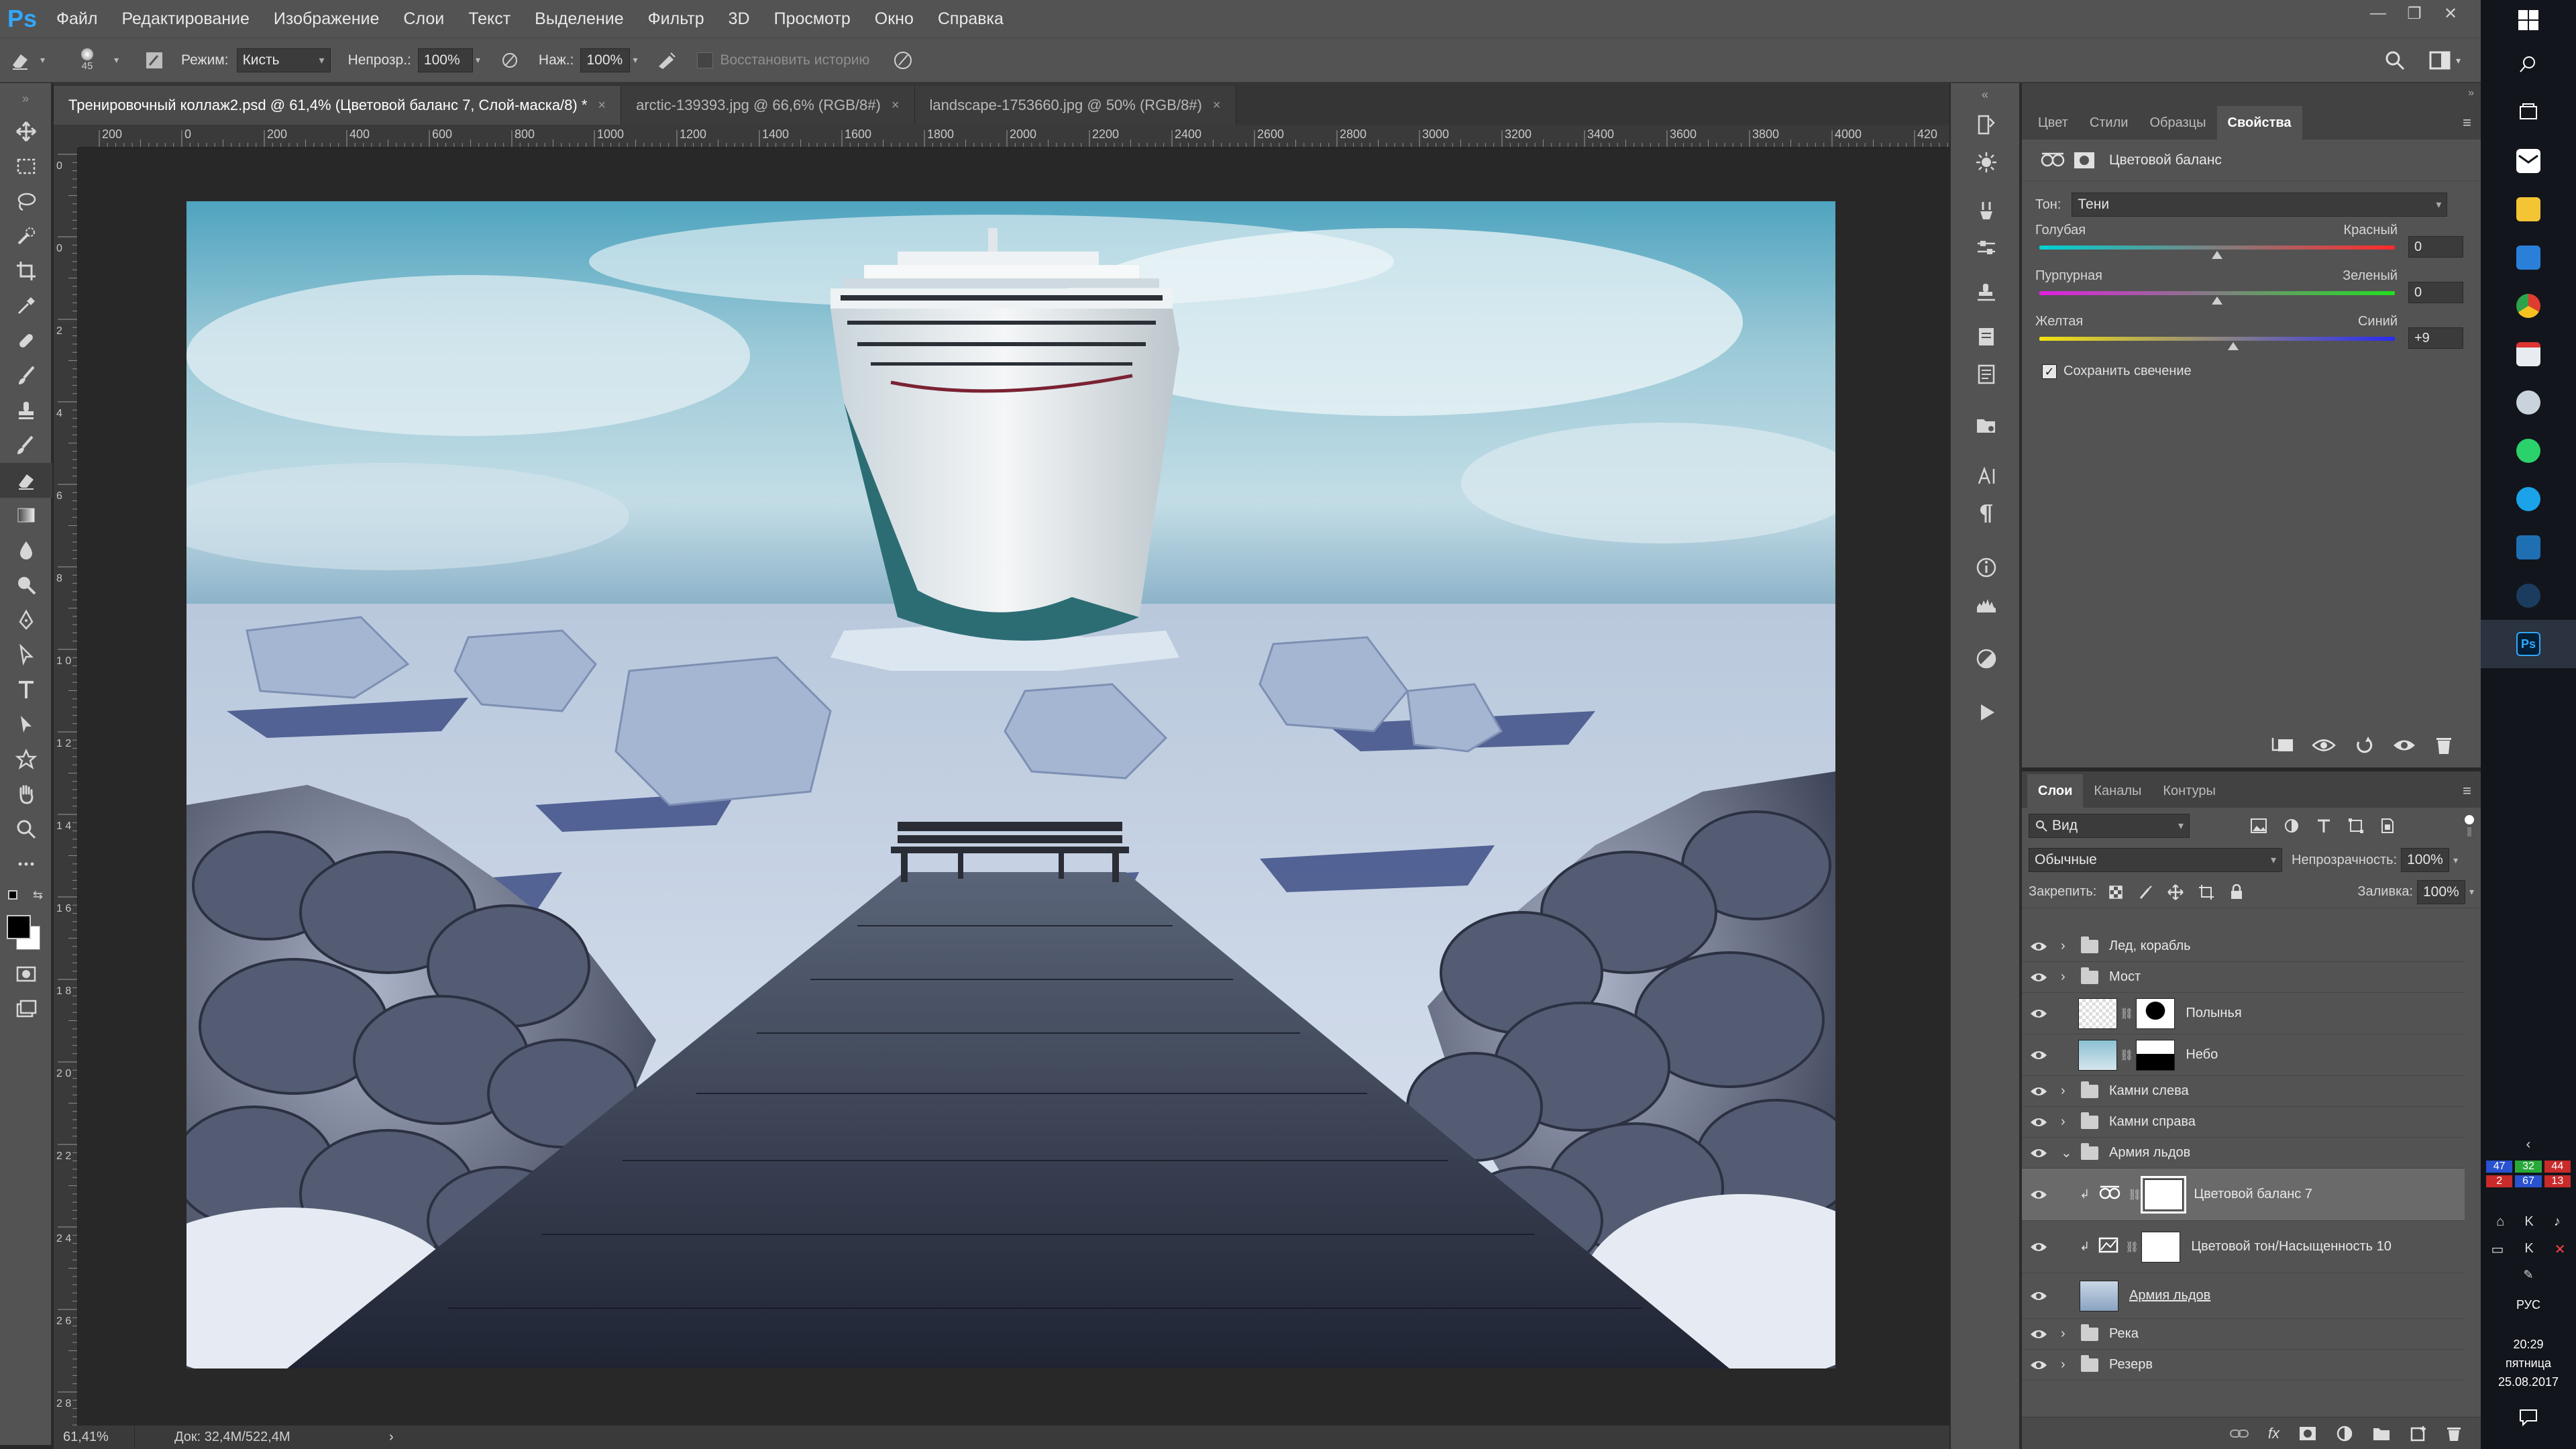  I want to click on tab-styles: Стили, so click(2109, 123).